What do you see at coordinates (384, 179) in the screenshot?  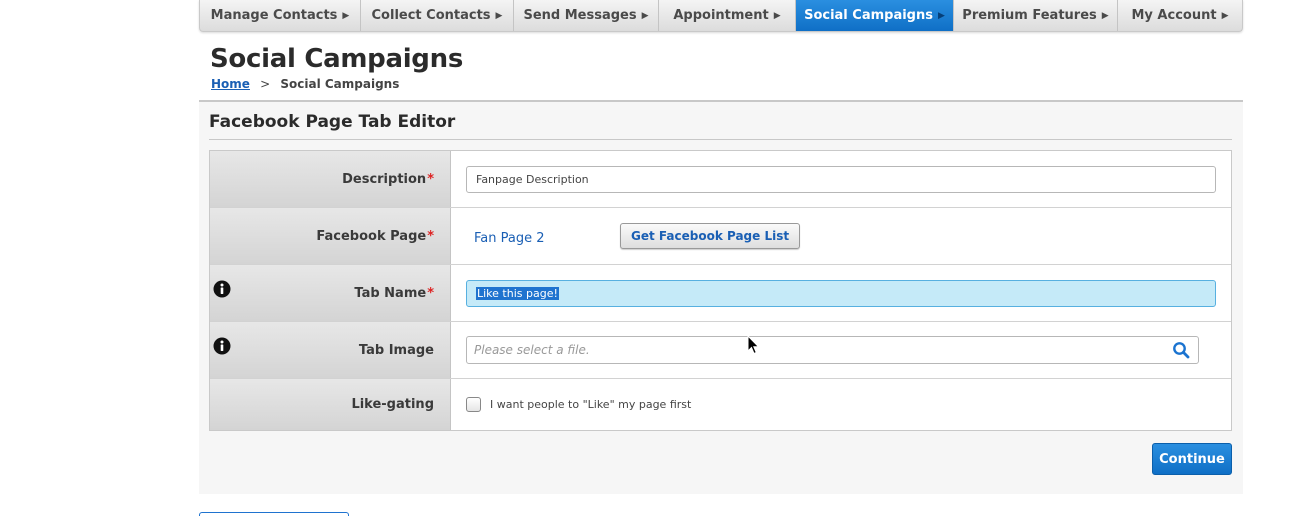 I see `description-label: Description` at bounding box center [384, 179].